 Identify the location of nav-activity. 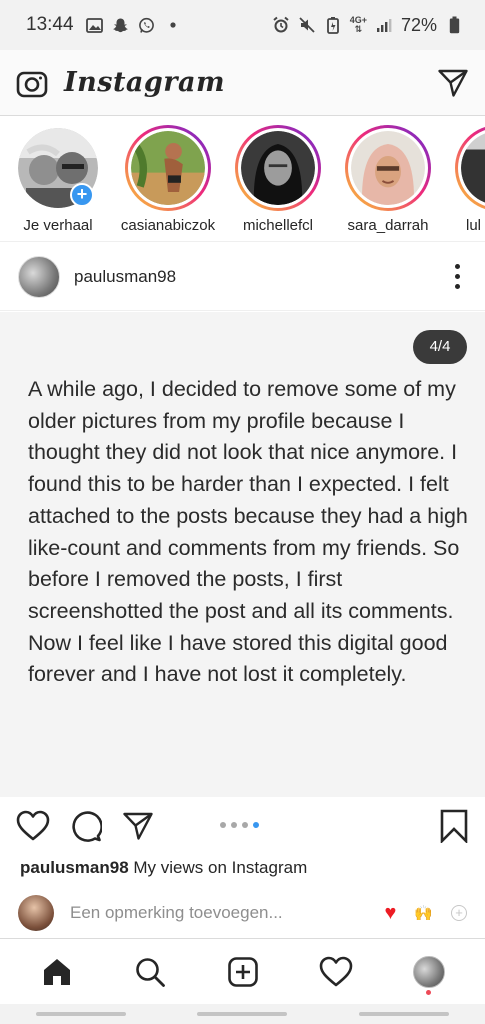
(336, 972).